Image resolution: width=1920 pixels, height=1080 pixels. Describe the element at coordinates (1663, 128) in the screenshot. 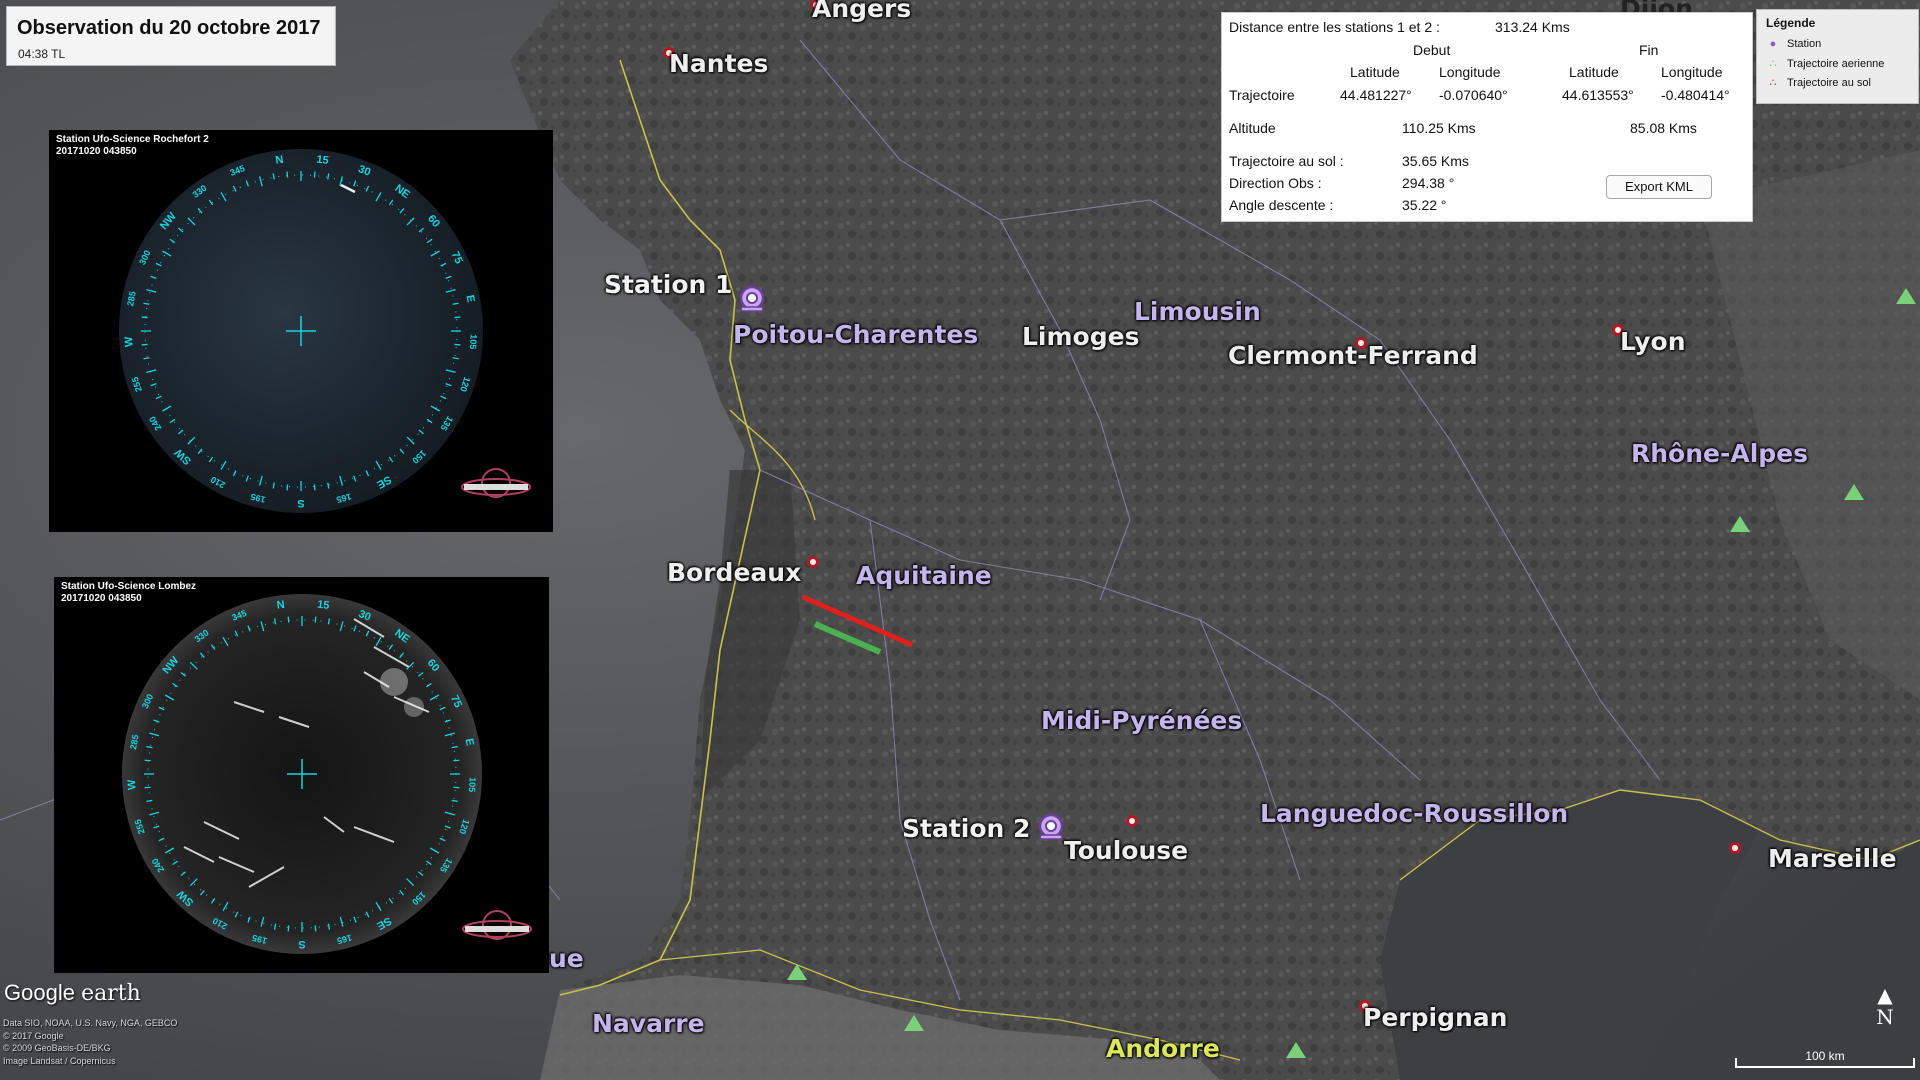

I see `altitude-end: 85.08 Kms` at that location.